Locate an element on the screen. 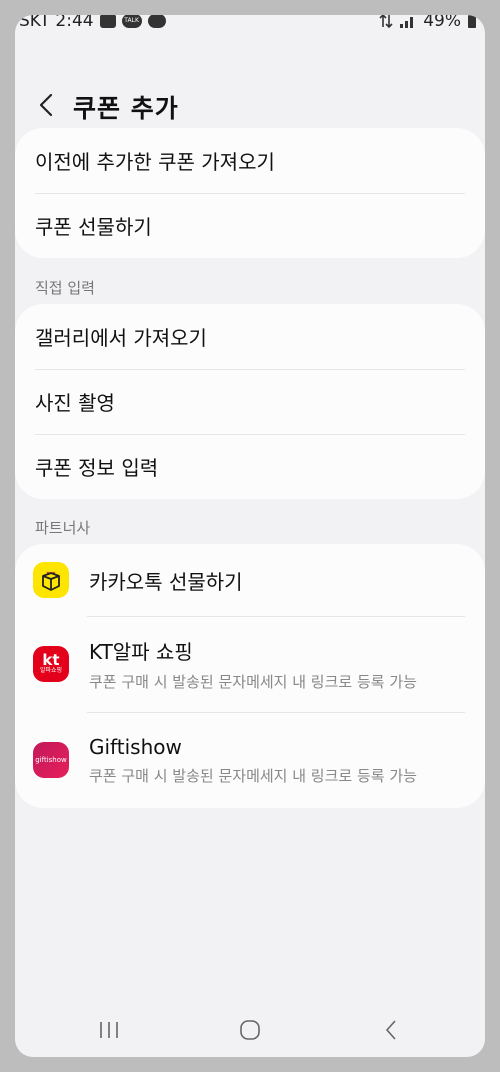 The width and height of the screenshot is (500, 1072). giftishow-icon: giftishow is located at coordinates (51, 760).